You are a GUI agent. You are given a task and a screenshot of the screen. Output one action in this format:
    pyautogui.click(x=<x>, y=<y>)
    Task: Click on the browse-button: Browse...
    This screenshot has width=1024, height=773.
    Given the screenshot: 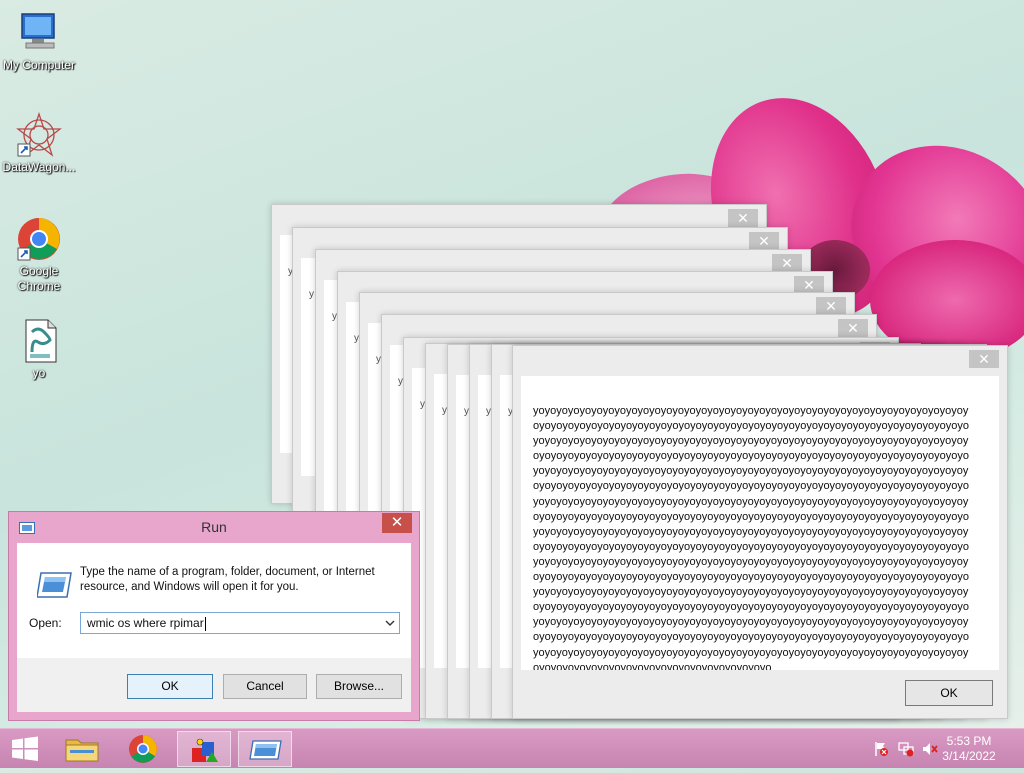 What is the action you would take?
    pyautogui.click(x=359, y=686)
    